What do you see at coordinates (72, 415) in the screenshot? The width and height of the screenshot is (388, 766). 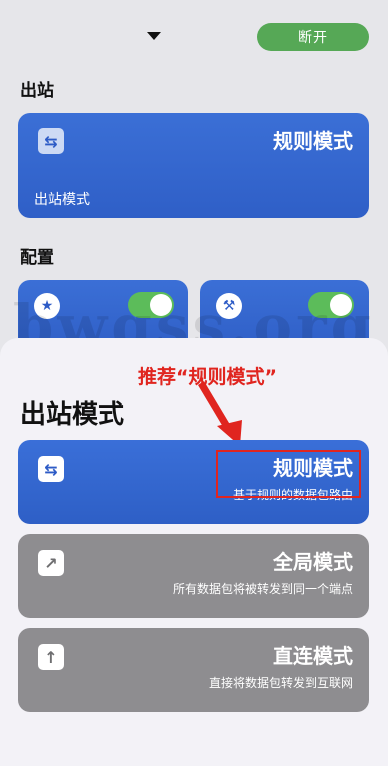 I see `sheet-title: 出站模式` at bounding box center [72, 415].